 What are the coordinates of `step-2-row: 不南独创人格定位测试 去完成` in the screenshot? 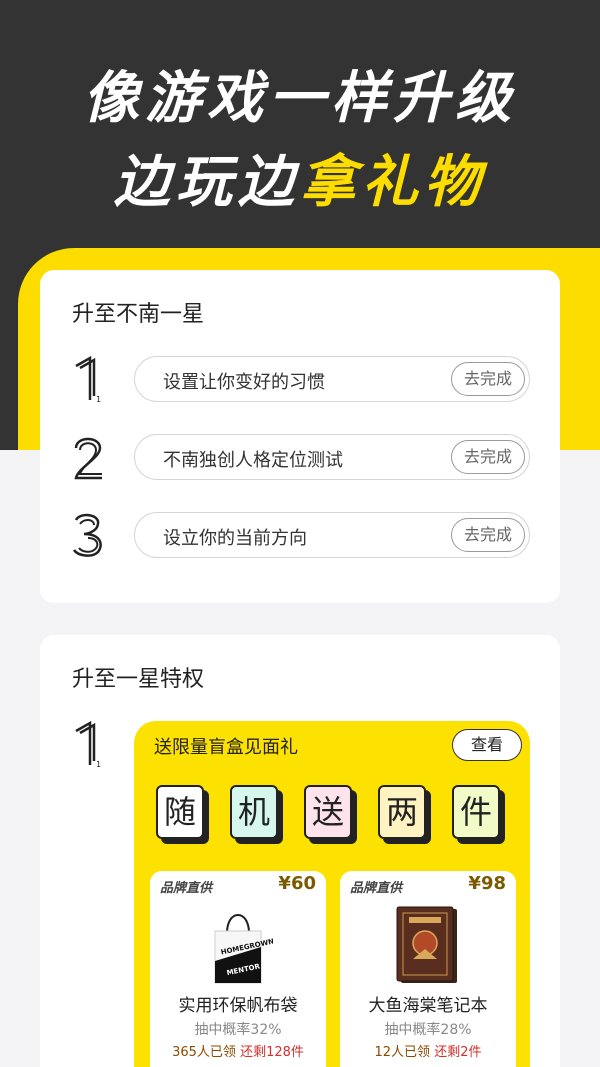 It's located at (332, 457).